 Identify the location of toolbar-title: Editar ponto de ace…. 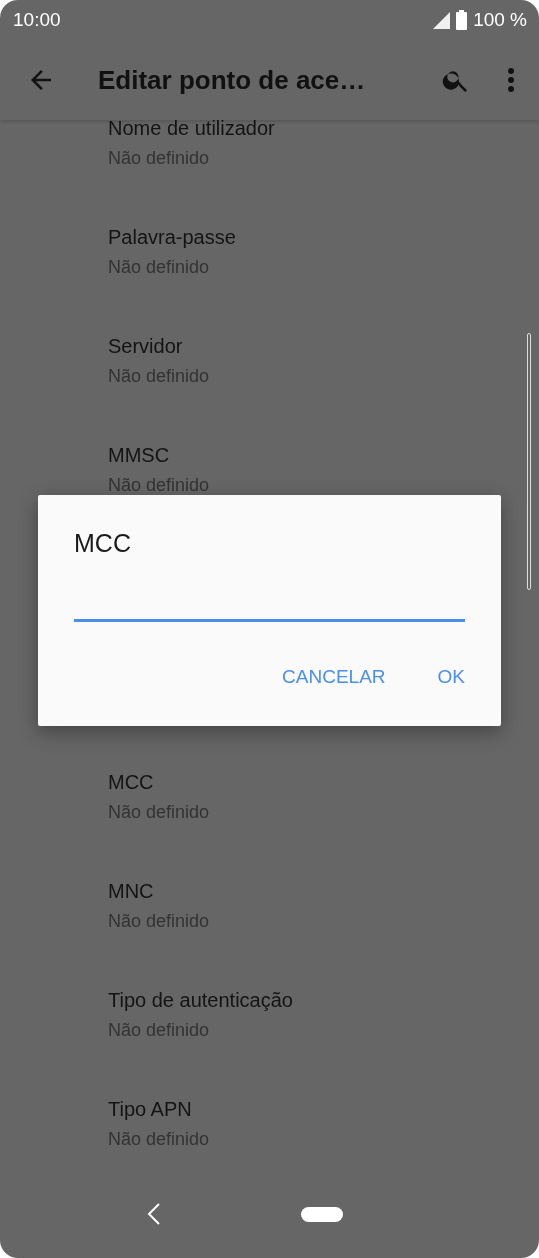
(232, 80).